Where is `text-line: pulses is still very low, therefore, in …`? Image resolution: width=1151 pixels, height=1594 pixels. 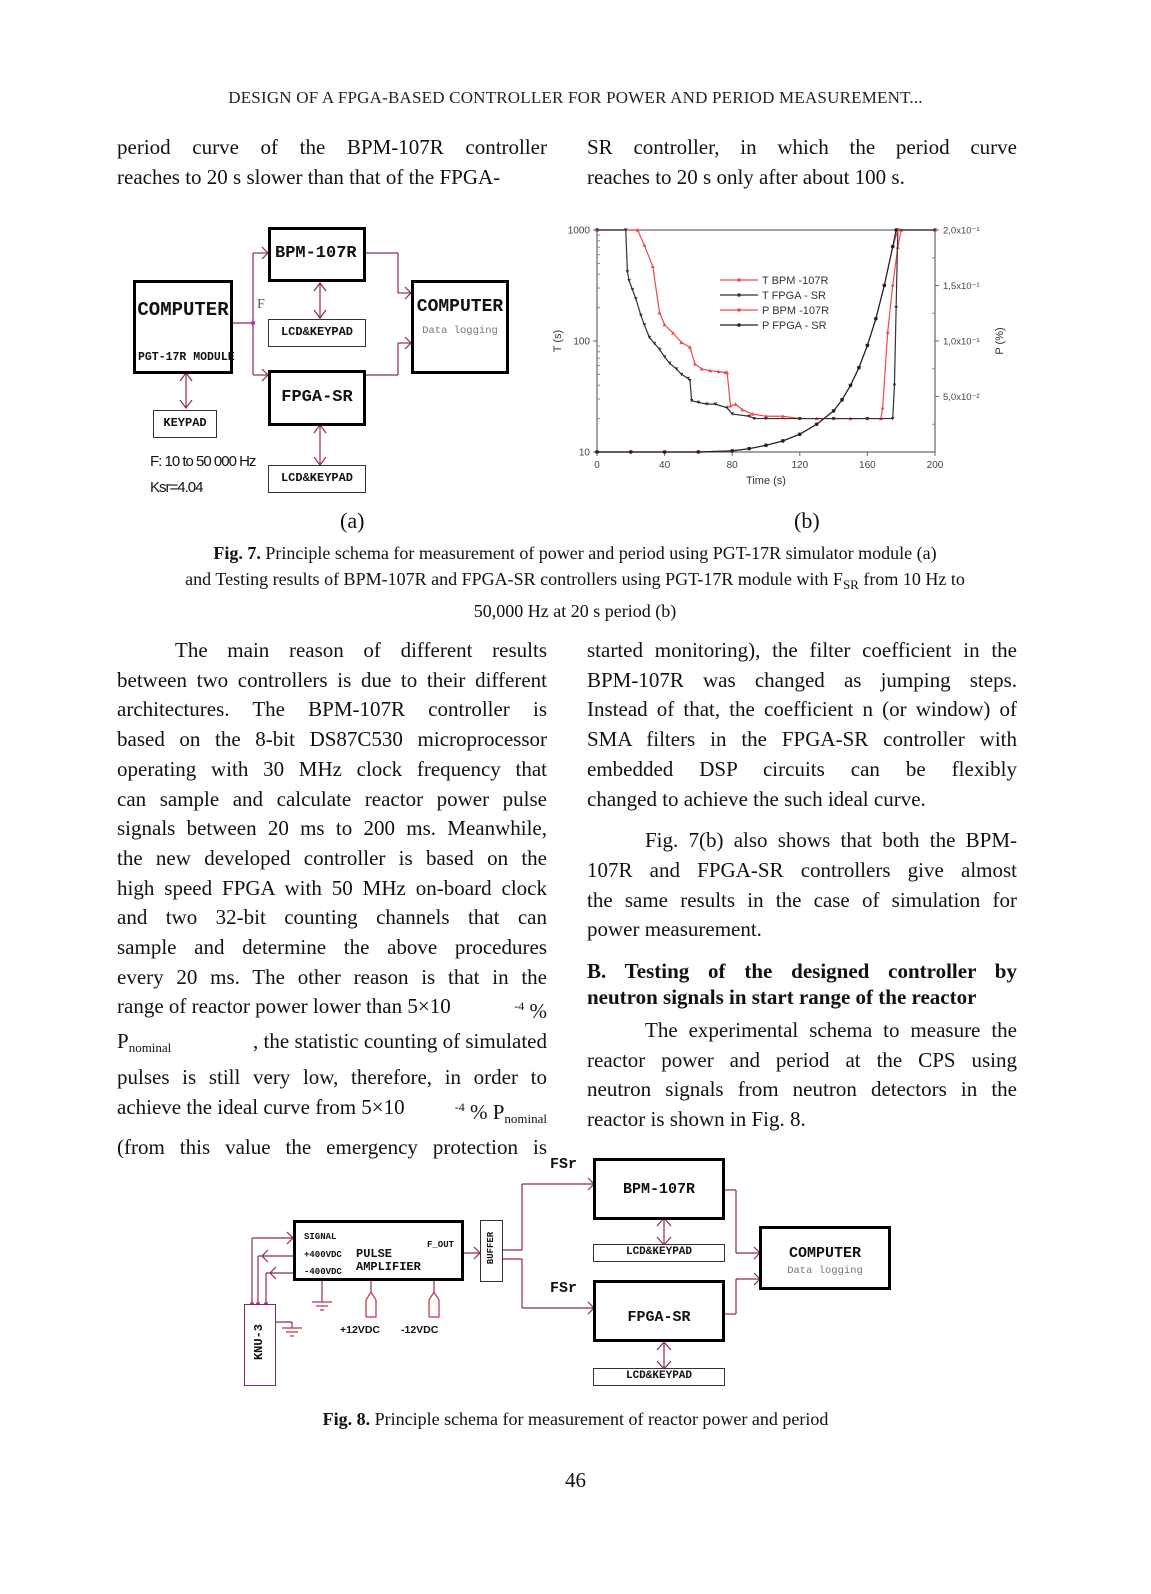
text-line: pulses is still very low, therefore, in … is located at coordinates (332, 1076).